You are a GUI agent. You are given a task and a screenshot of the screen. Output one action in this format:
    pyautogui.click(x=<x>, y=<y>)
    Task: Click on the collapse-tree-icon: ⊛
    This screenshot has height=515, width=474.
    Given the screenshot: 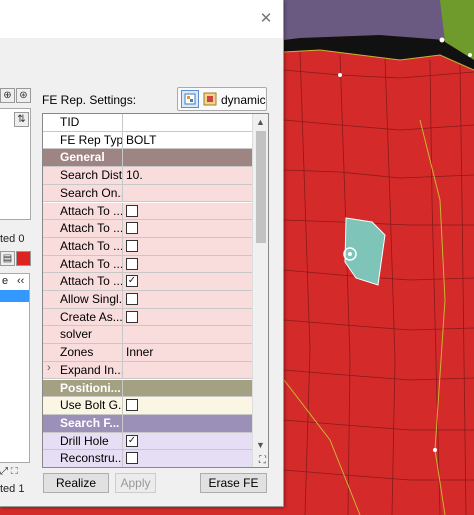 What is the action you would take?
    pyautogui.click(x=23, y=95)
    